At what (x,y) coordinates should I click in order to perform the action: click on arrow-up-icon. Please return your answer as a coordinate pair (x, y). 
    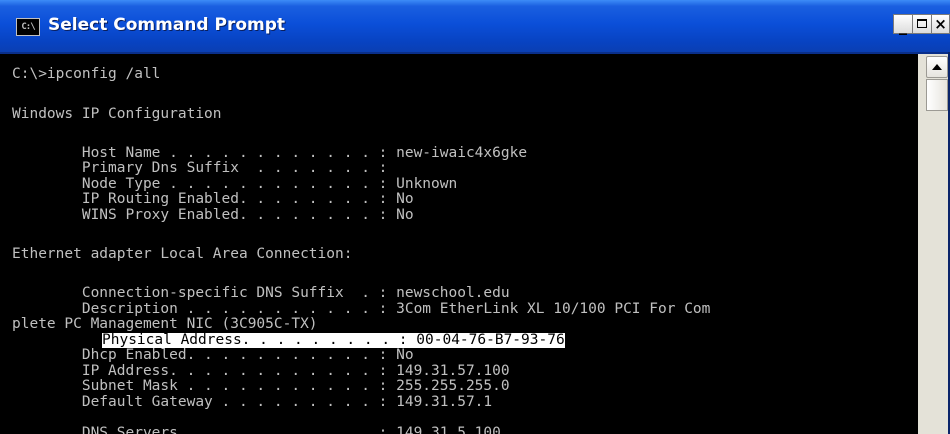
    Looking at the image, I should click on (937, 67).